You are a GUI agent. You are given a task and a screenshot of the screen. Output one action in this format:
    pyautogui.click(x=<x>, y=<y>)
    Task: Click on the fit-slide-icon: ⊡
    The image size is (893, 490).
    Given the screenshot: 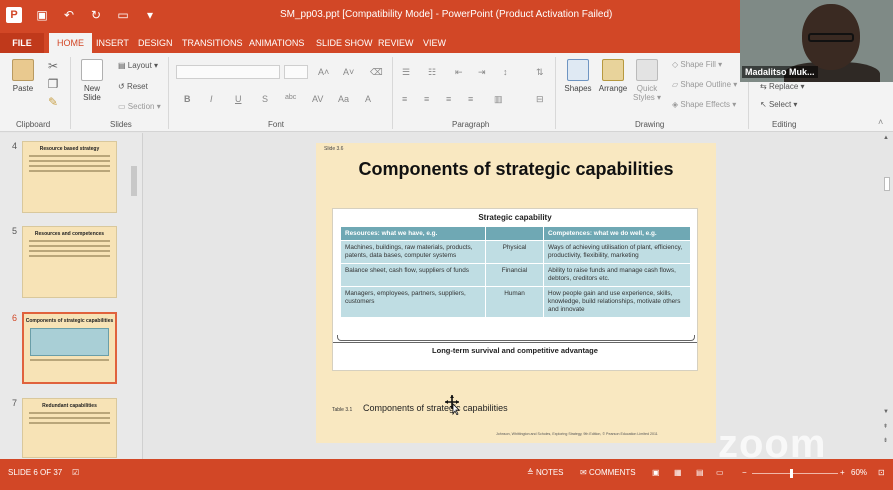 What is the action you would take?
    pyautogui.click(x=881, y=472)
    